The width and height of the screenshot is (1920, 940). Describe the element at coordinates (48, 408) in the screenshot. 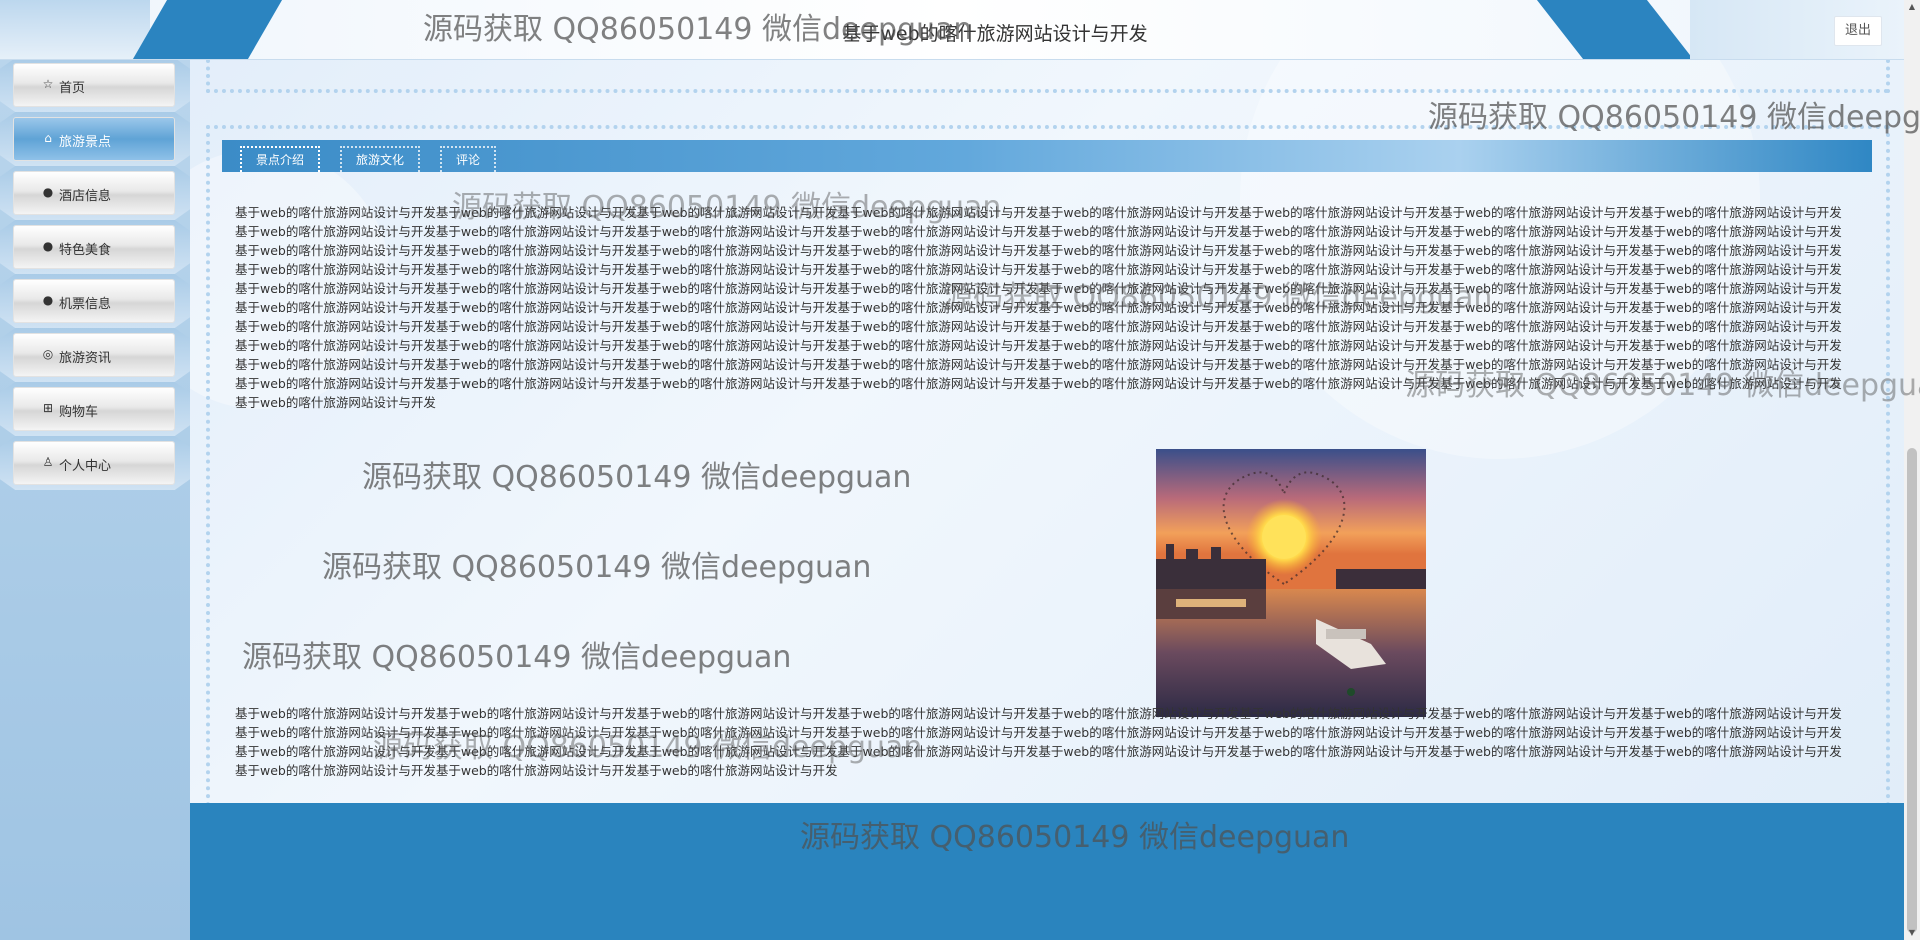

I see `cart-icon: ⊞` at that location.